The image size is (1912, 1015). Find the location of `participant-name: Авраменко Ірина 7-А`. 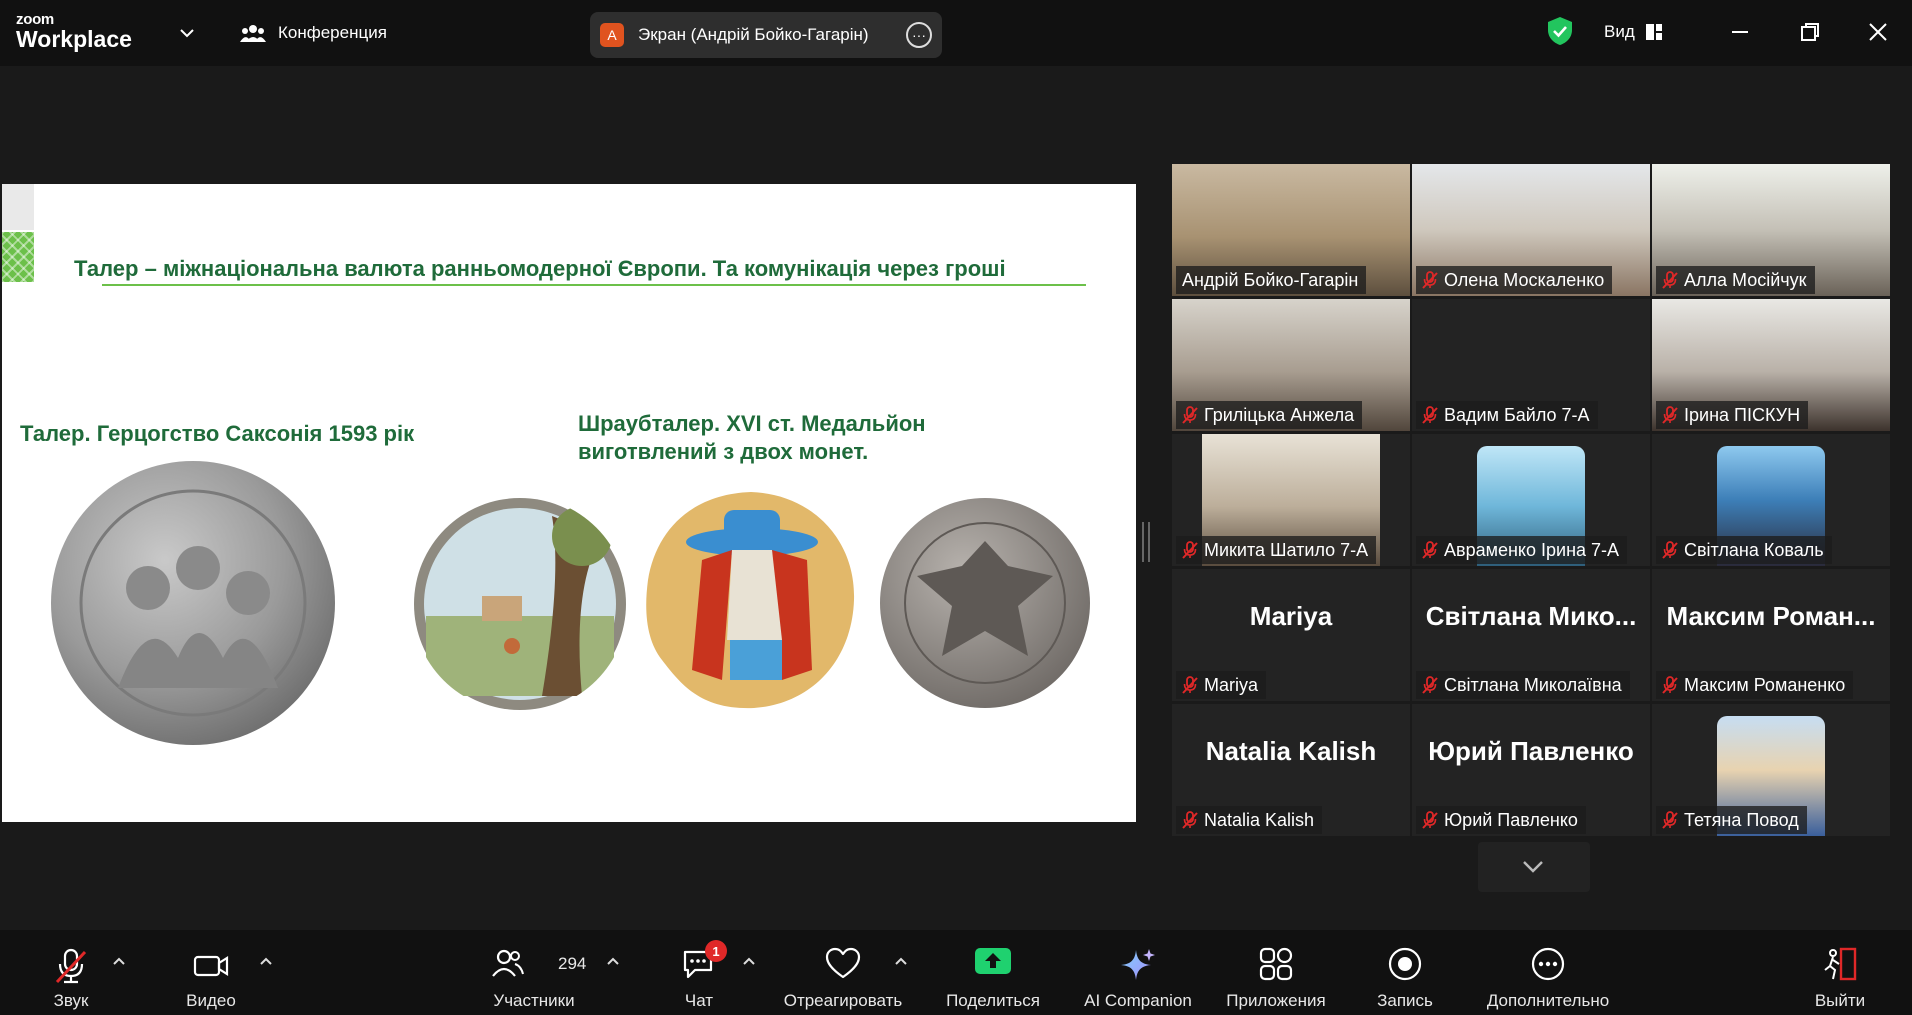

participant-name: Авраменко Ірина 7-А is located at coordinates (1532, 549).